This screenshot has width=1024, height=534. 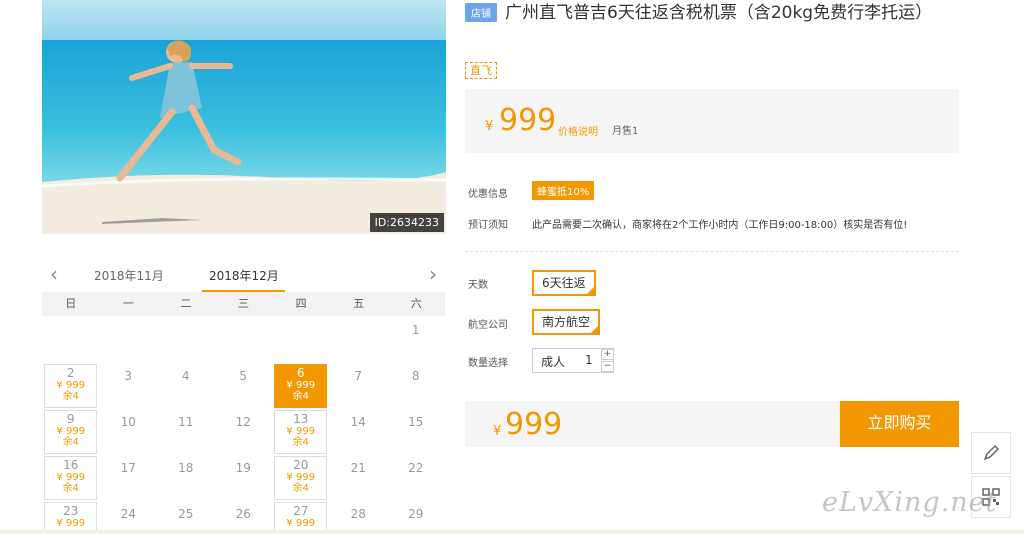 I want to click on calendar-nav: ‹ 2018年11月 2018年12月 ›, so click(x=243, y=276).